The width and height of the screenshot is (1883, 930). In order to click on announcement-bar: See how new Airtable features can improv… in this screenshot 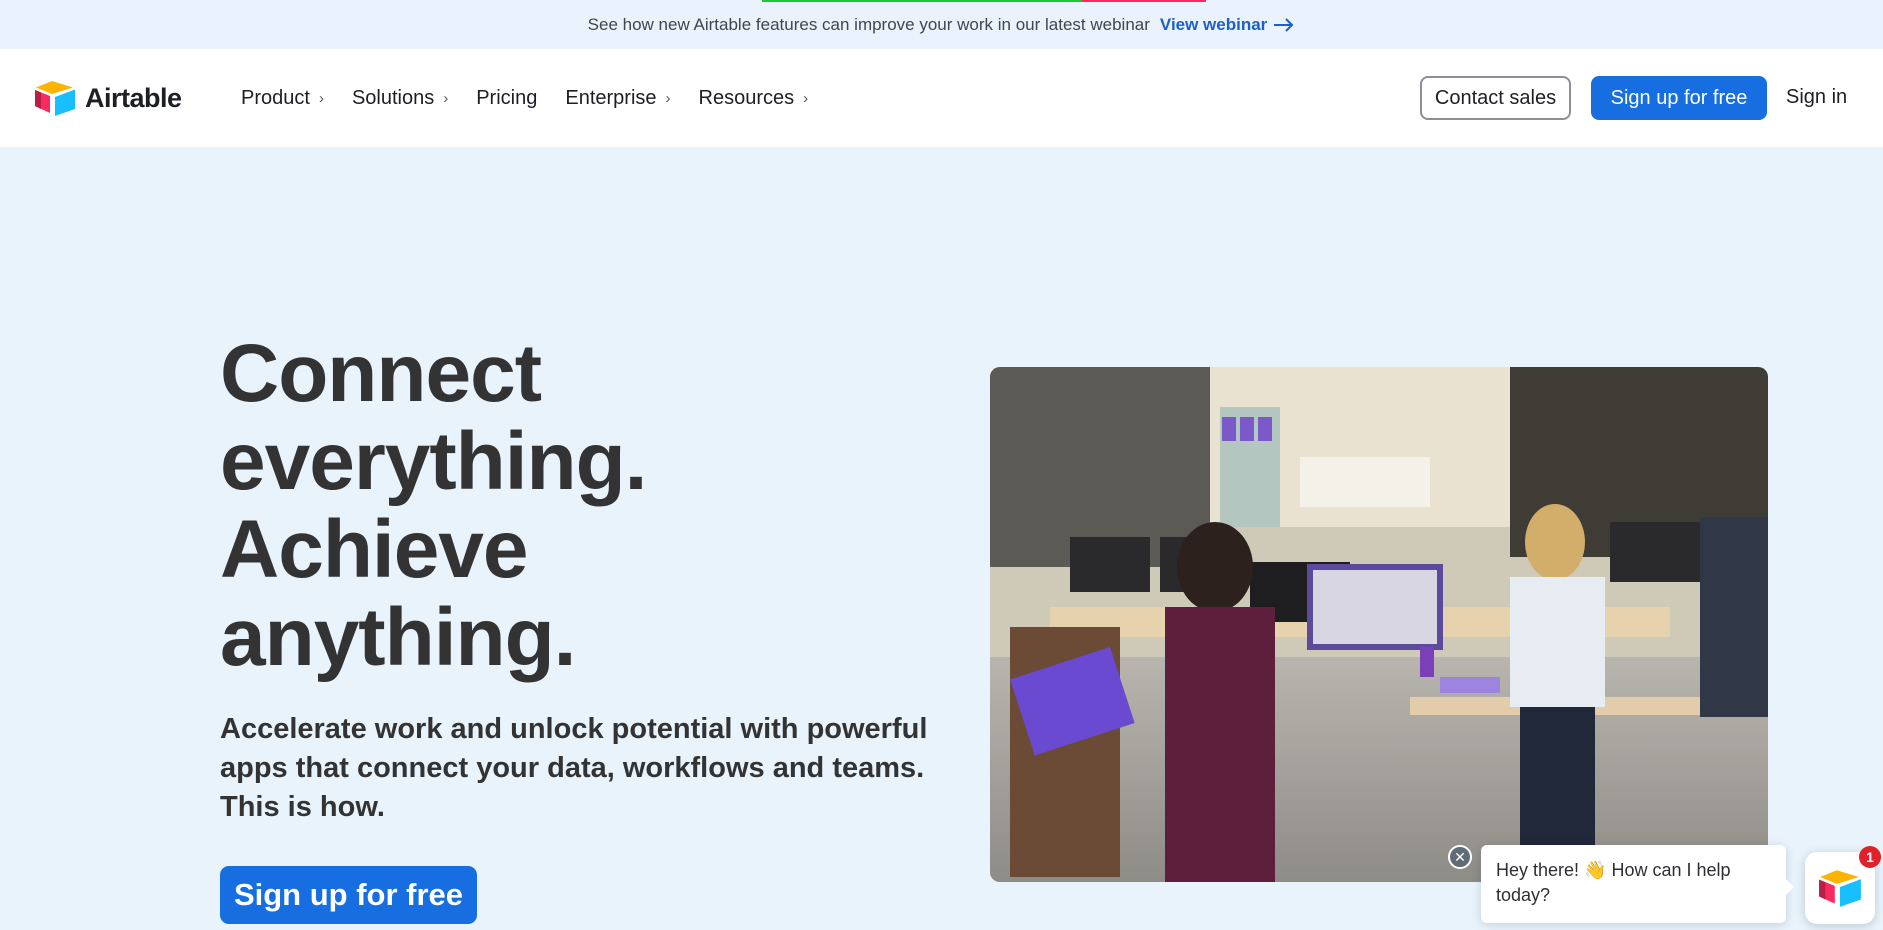, I will do `click(941, 24)`.